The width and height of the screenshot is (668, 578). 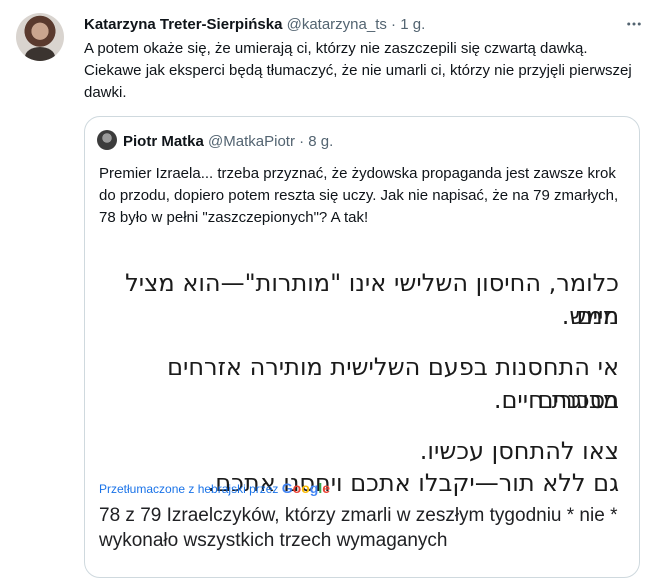 What do you see at coordinates (519, 451) in the screenshot?
I see `hebrew-line: צאו להתחסן עכשיו.` at bounding box center [519, 451].